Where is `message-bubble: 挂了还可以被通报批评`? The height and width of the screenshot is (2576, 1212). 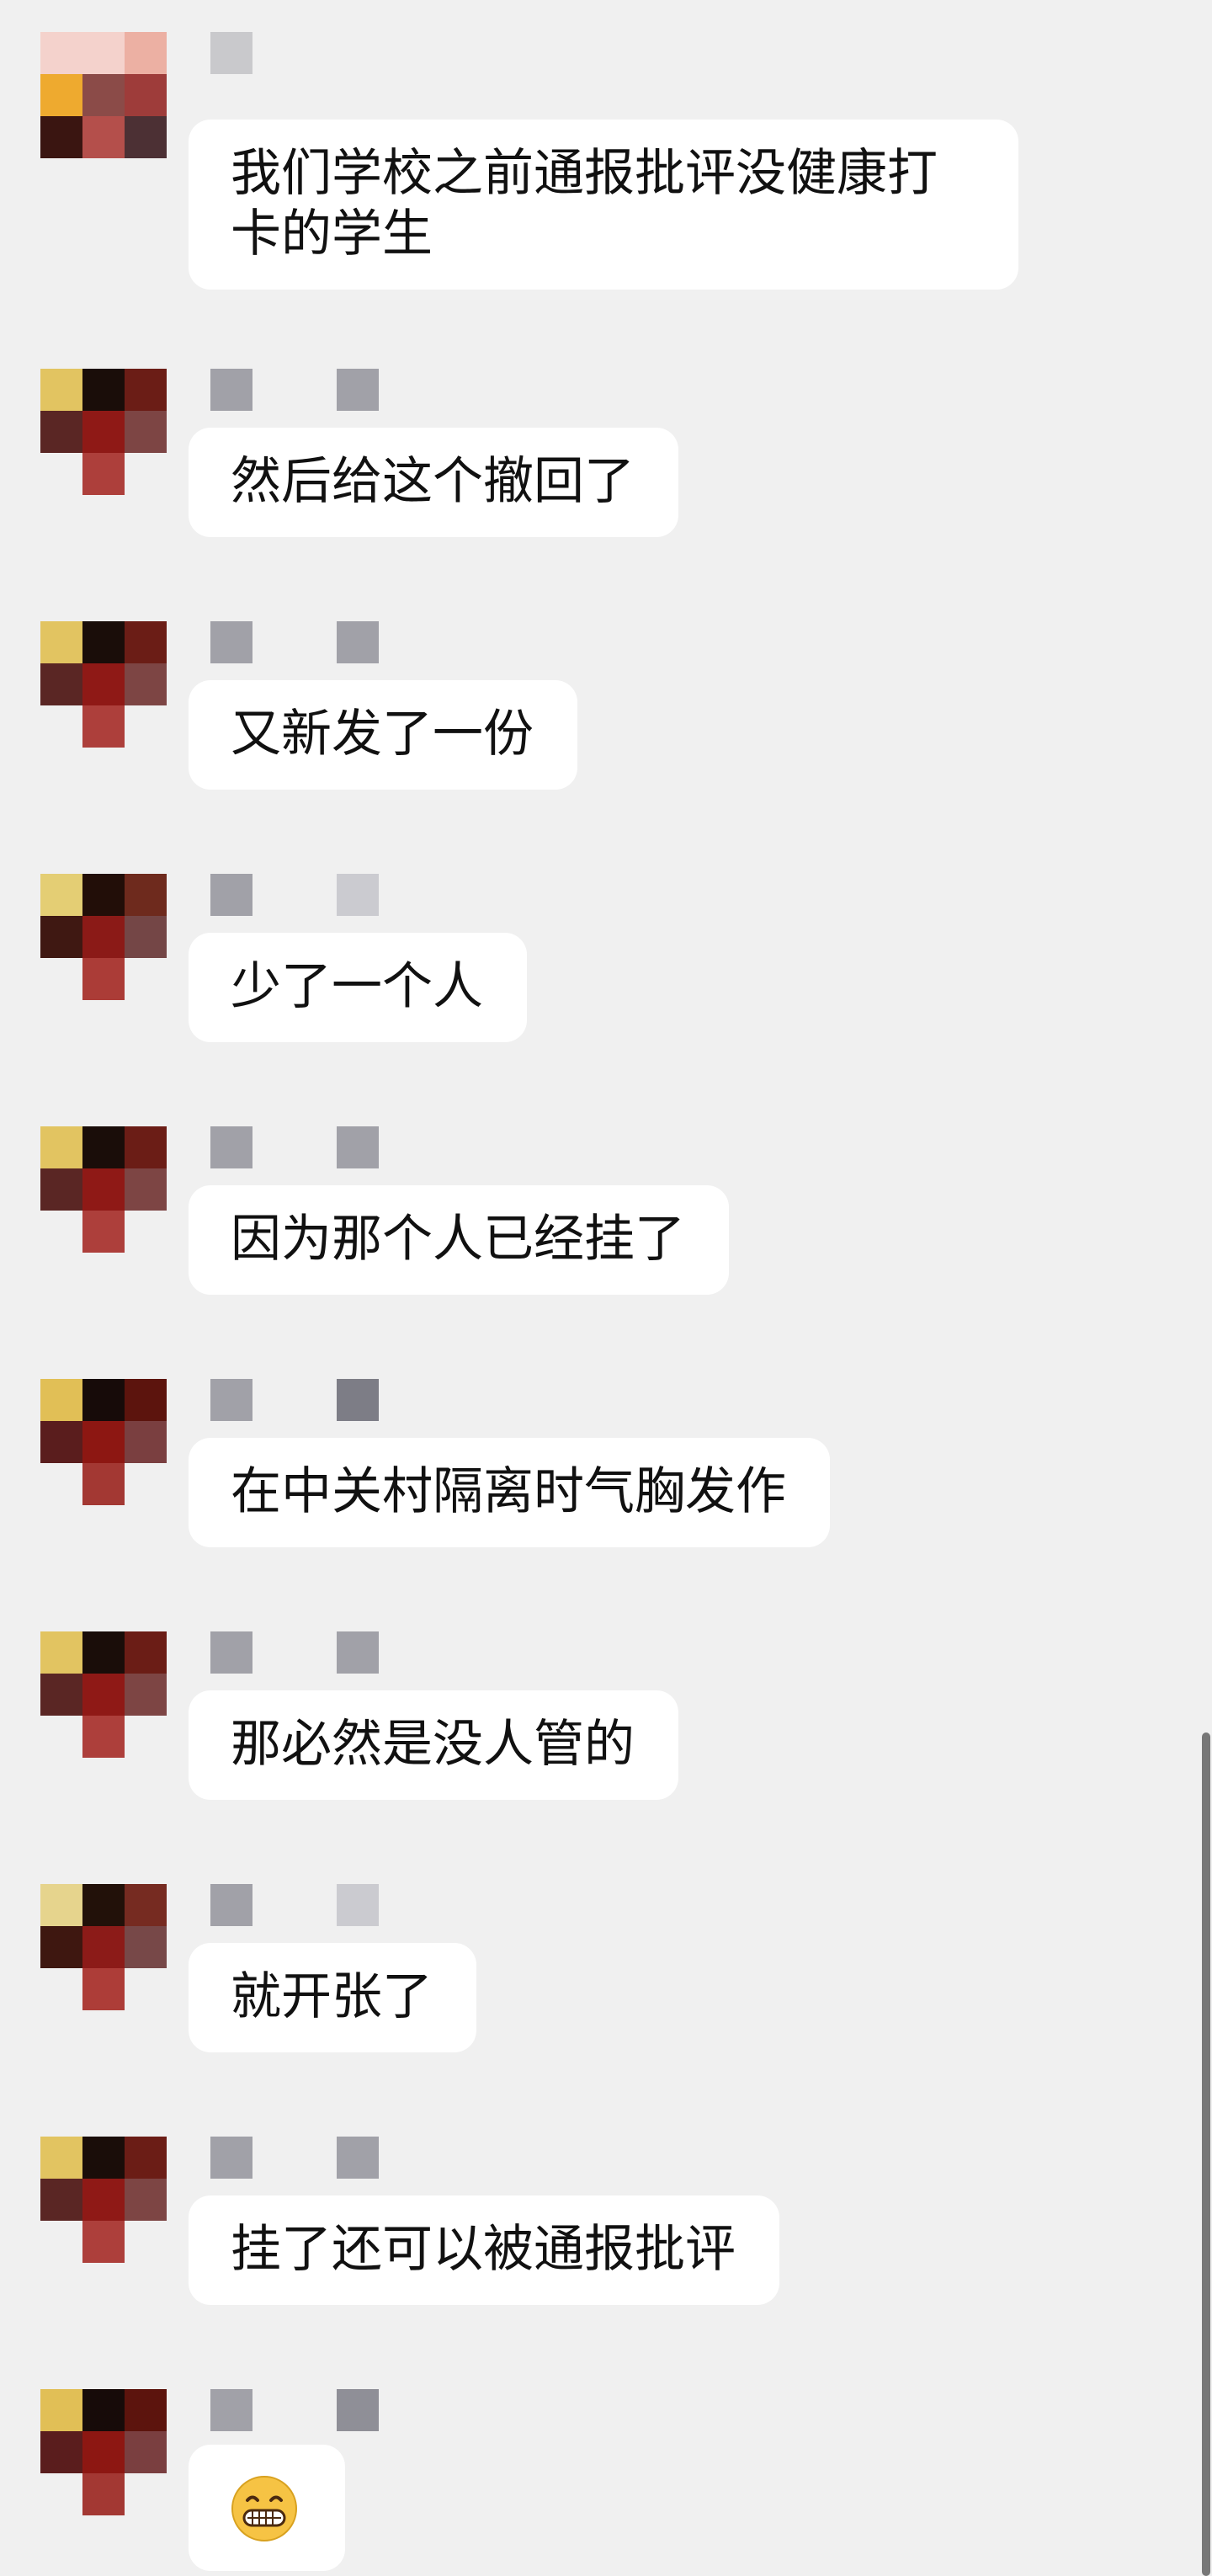
message-bubble: 挂了还可以被通报批评 is located at coordinates (484, 2250).